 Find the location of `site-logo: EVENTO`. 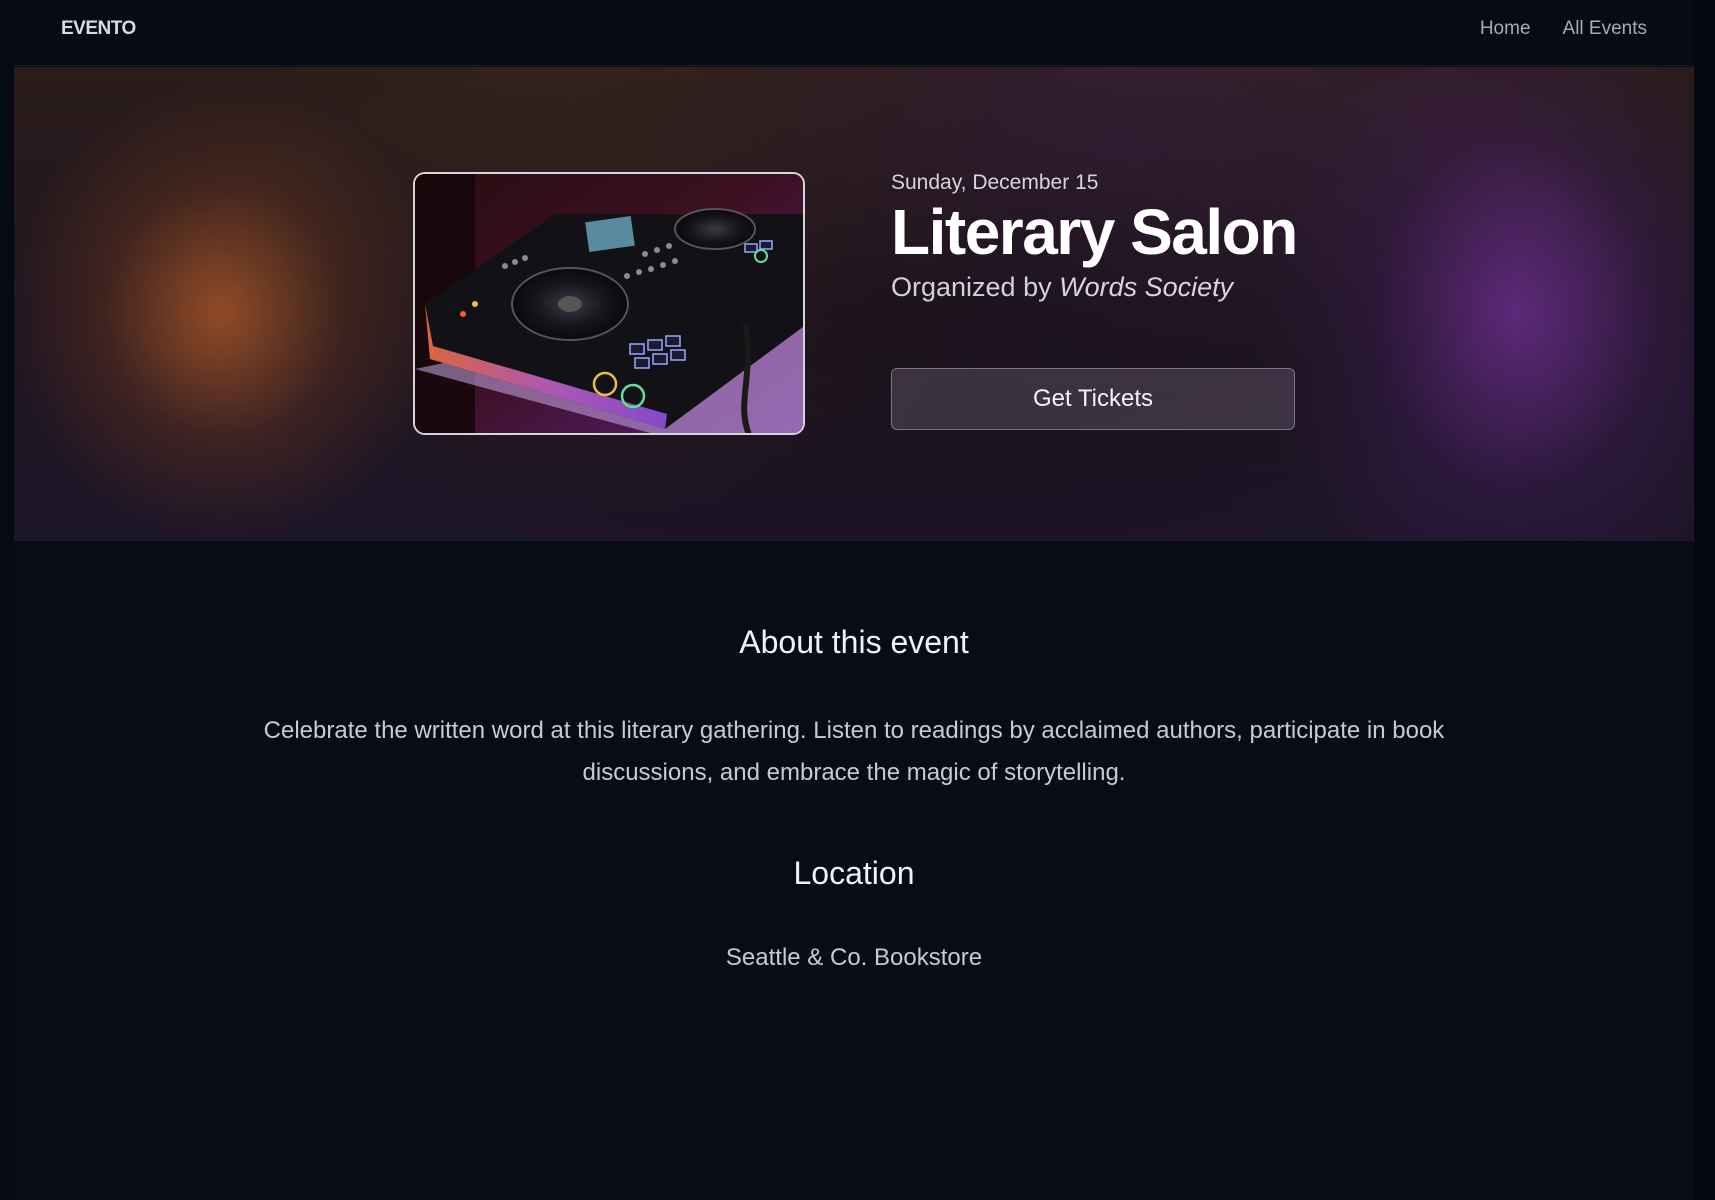

site-logo: EVENTO is located at coordinates (98, 29).